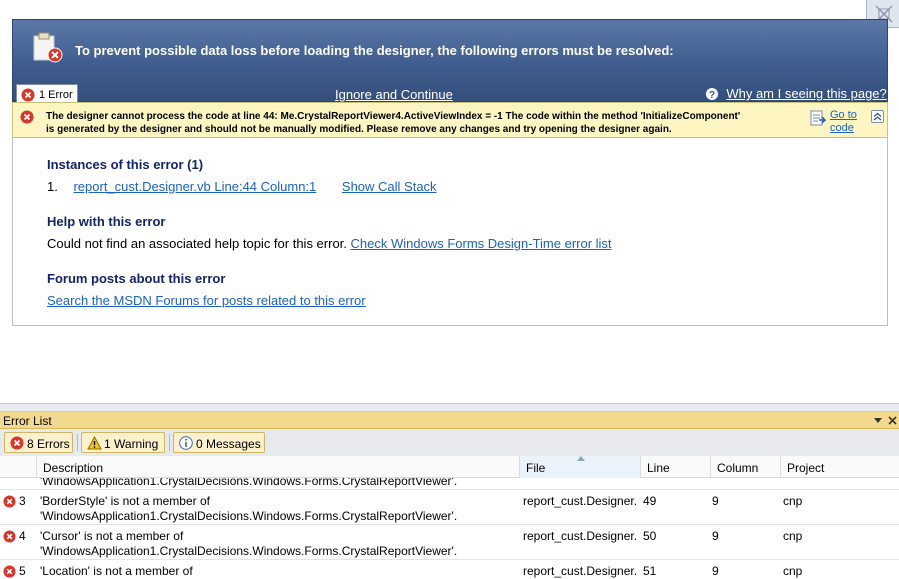 The width and height of the screenshot is (899, 579). Describe the element at coordinates (746, 467) in the screenshot. I see `column-header-column: Column` at that location.